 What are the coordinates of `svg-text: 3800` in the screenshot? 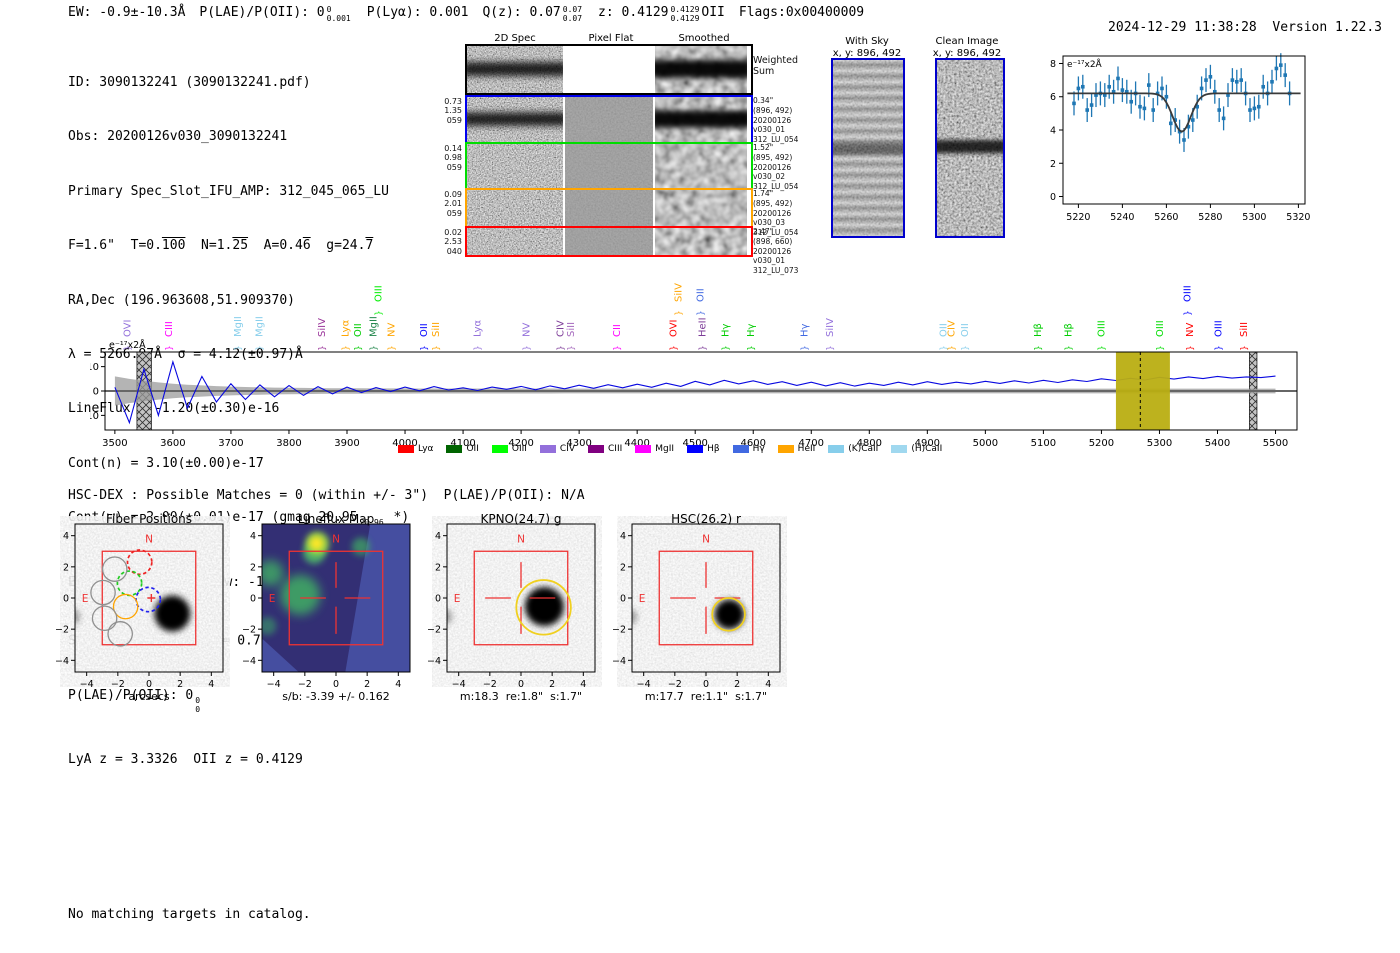 It's located at (288, 443).